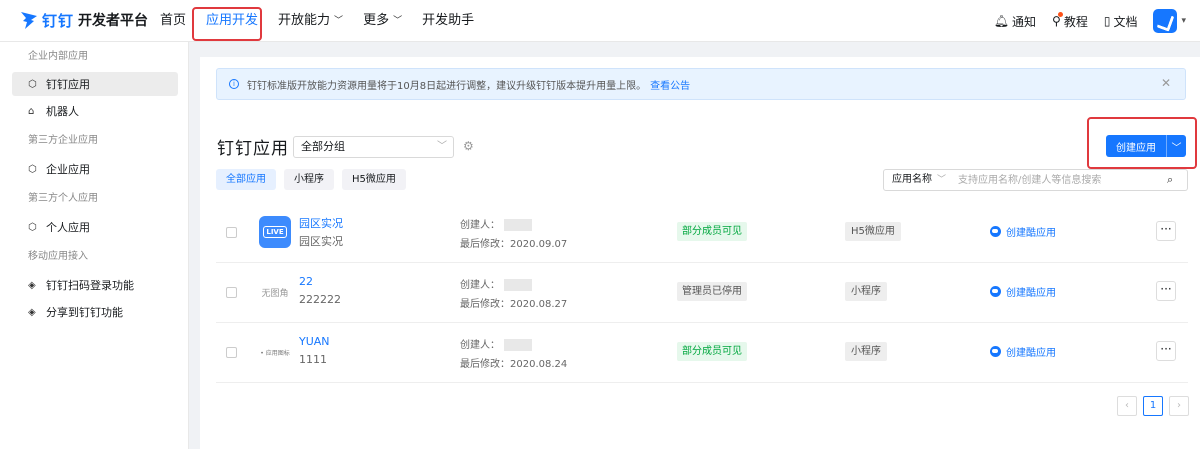 The image size is (1200, 449). I want to click on last-modified: 最后修改：2020.08.27, so click(514, 304).